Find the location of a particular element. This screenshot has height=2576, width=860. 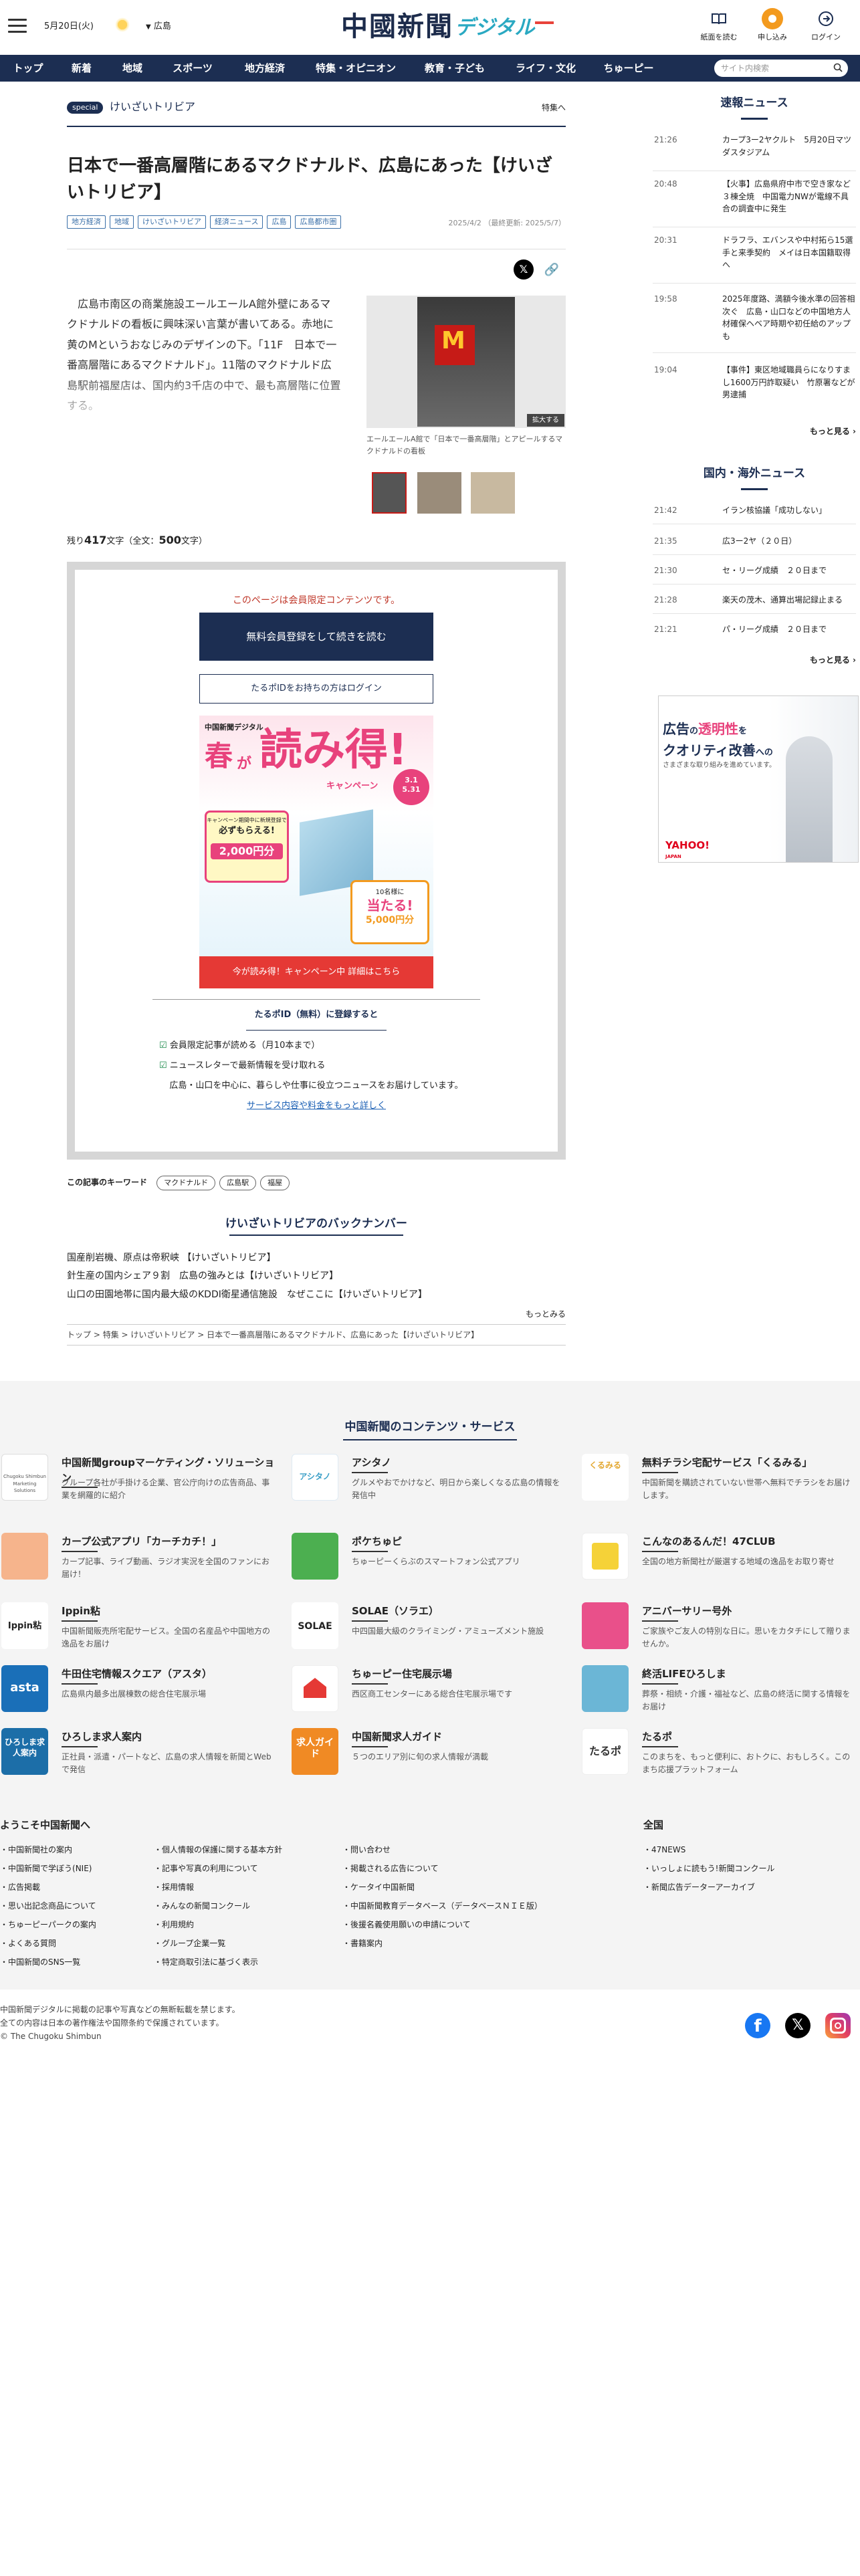

footer-link: ・記事や写真の利用について is located at coordinates (246, 1868).